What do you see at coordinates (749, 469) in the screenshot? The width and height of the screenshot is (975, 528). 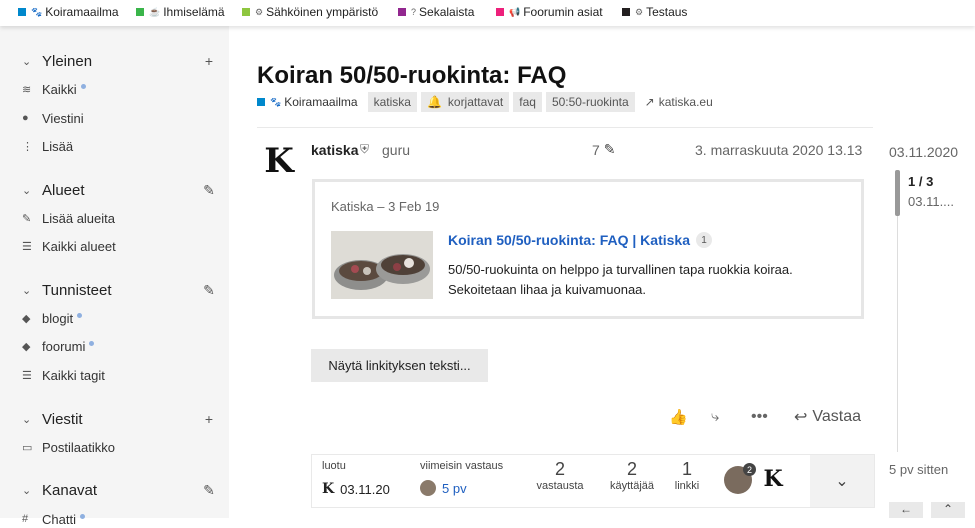 I see `participant-post-count: 2` at bounding box center [749, 469].